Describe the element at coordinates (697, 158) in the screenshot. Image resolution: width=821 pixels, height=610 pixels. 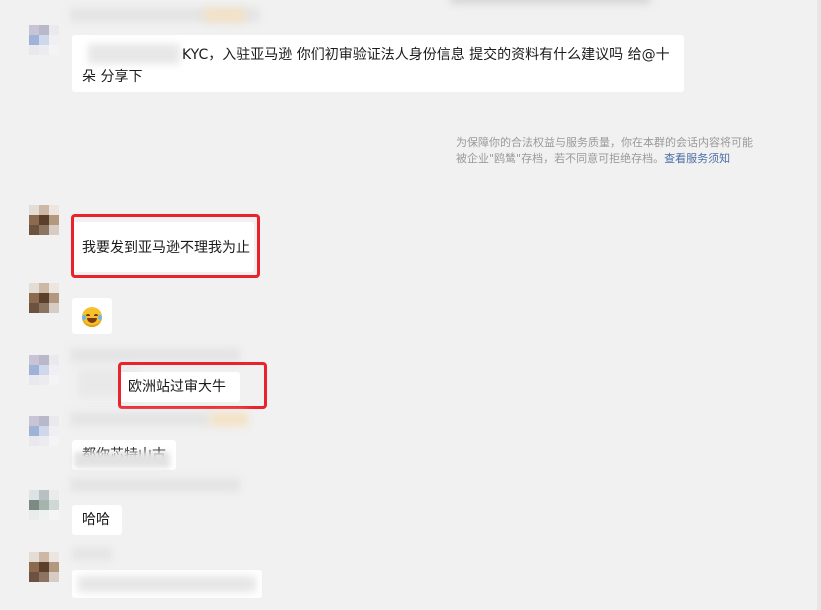
I see `service-terms-link: 查看服务须知` at that location.